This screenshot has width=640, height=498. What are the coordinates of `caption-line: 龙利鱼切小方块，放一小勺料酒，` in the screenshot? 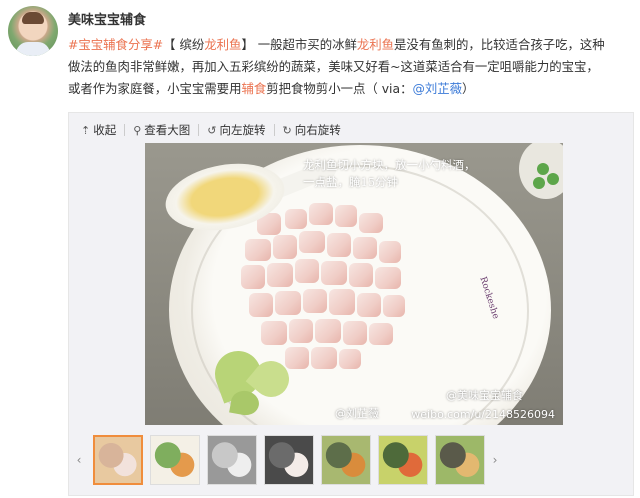 It's located at (389, 165).